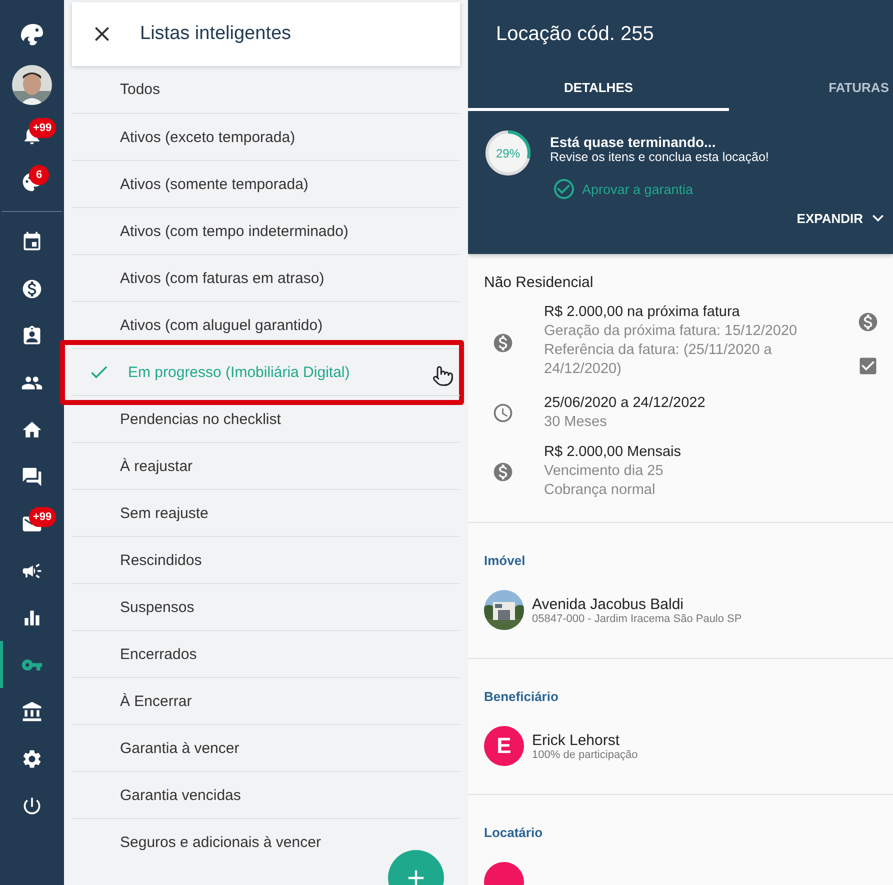  Describe the element at coordinates (266, 606) in the screenshot. I see `smart-list-item: Suspensos` at that location.